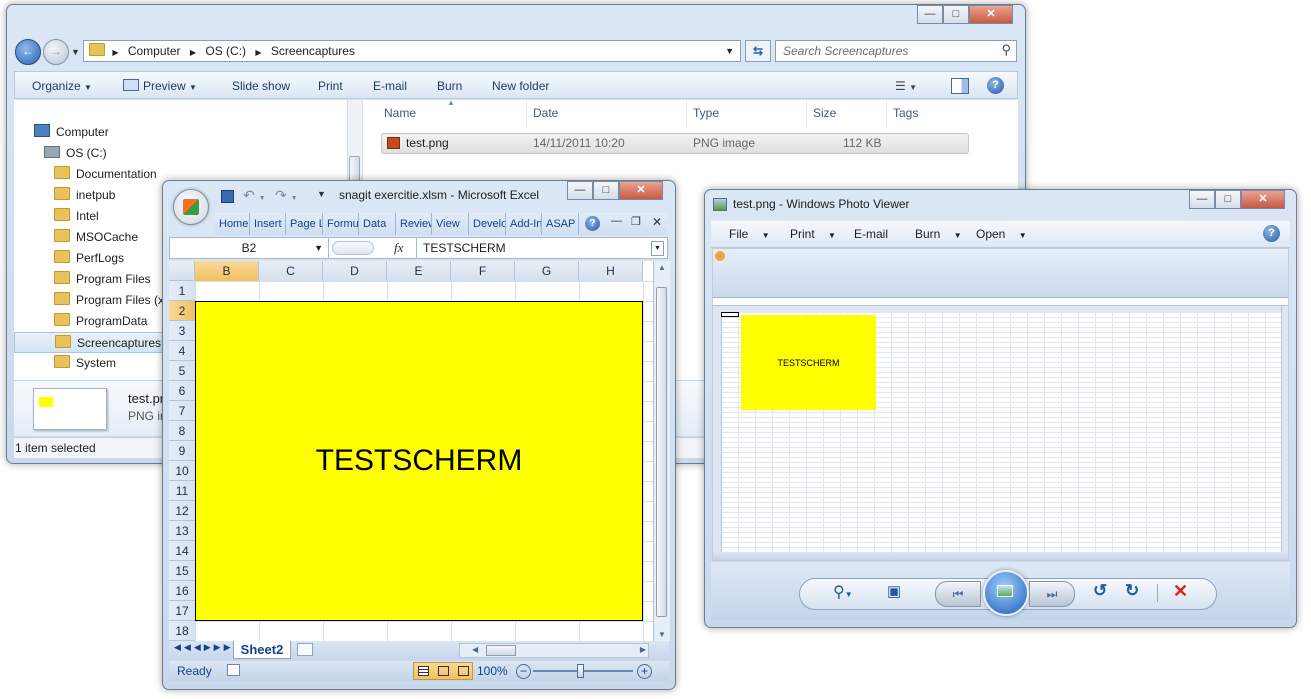 Image resolution: width=1311 pixels, height=699 pixels. Describe the element at coordinates (232, 224) in the screenshot. I see `tab-home: Home` at that location.